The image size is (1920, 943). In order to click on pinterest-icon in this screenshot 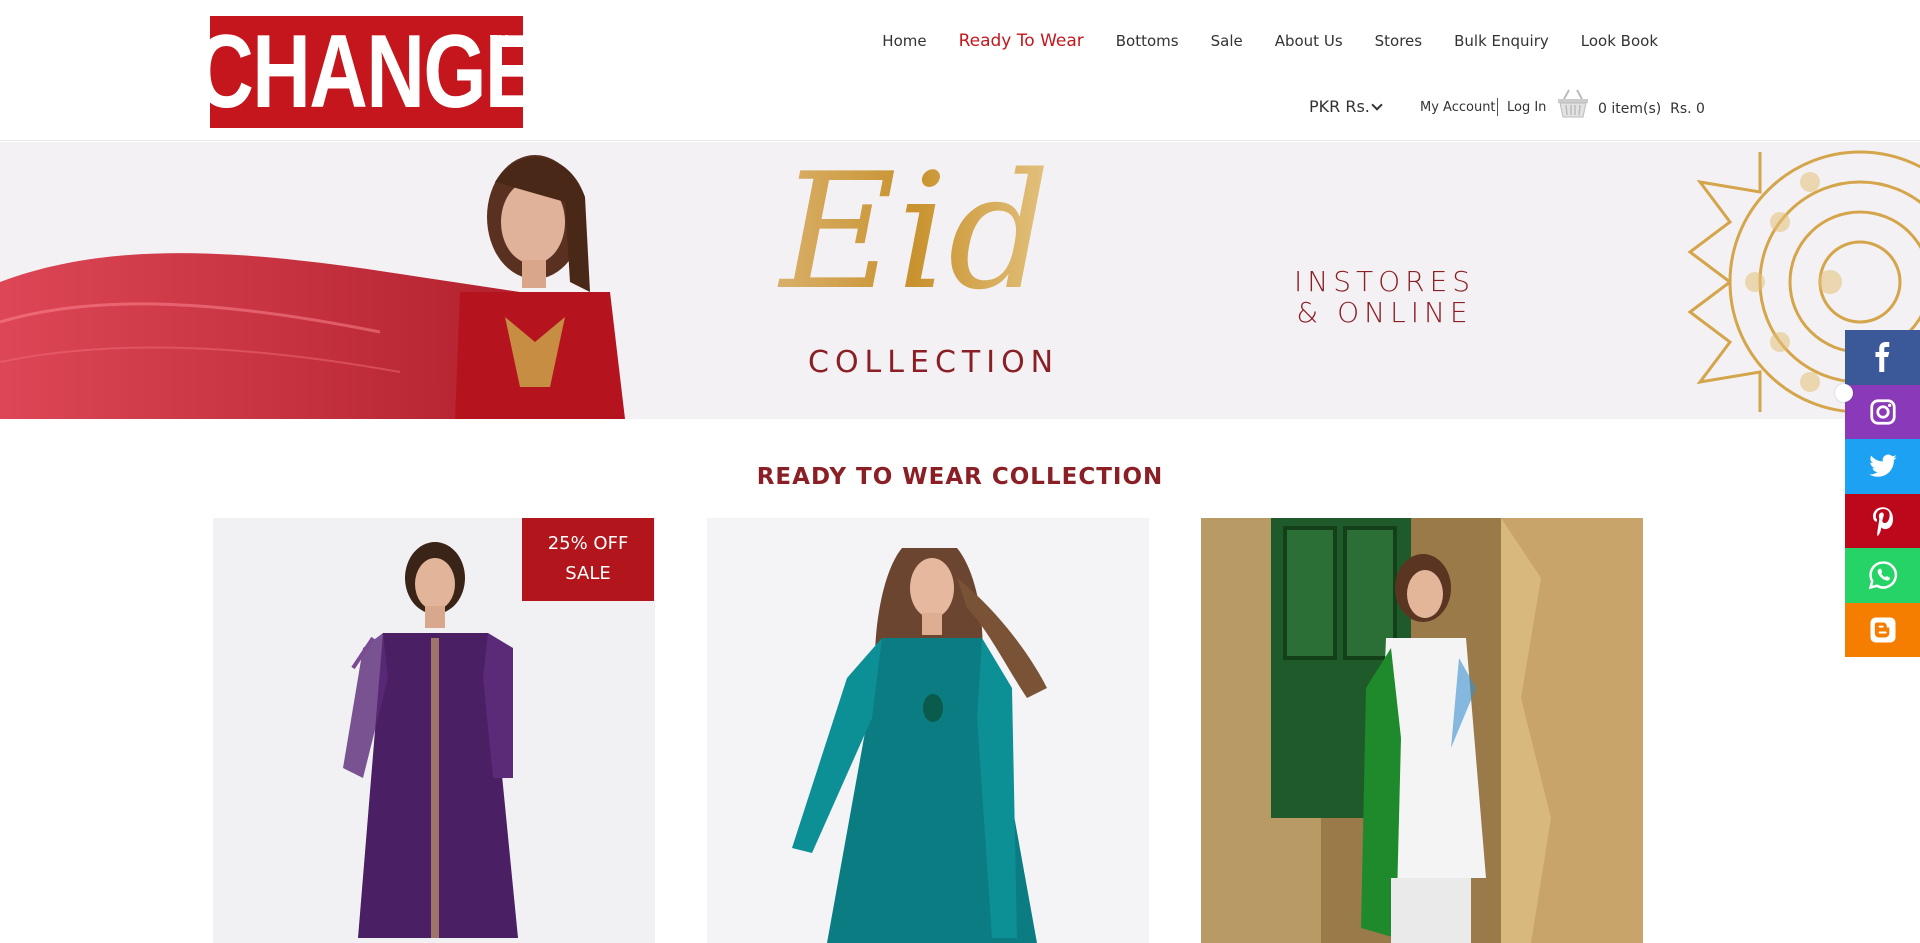, I will do `click(1882, 521)`.